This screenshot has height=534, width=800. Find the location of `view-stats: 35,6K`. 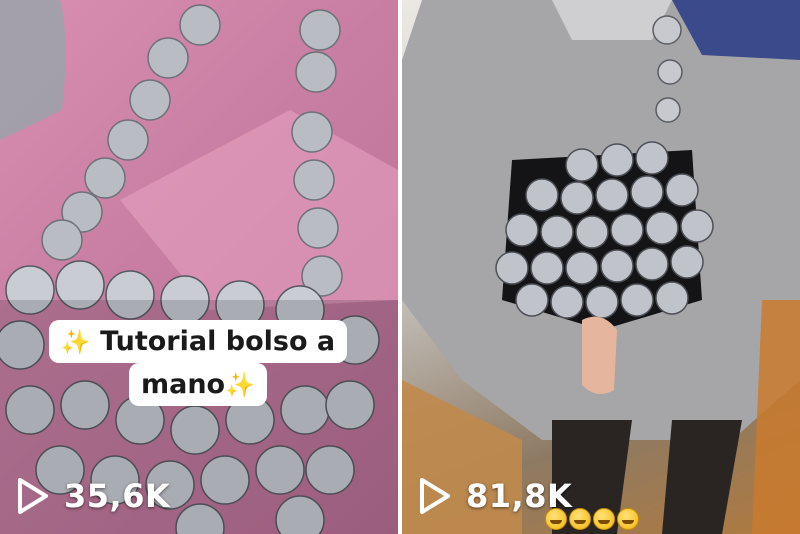

view-stats: 35,6K is located at coordinates (92, 496).